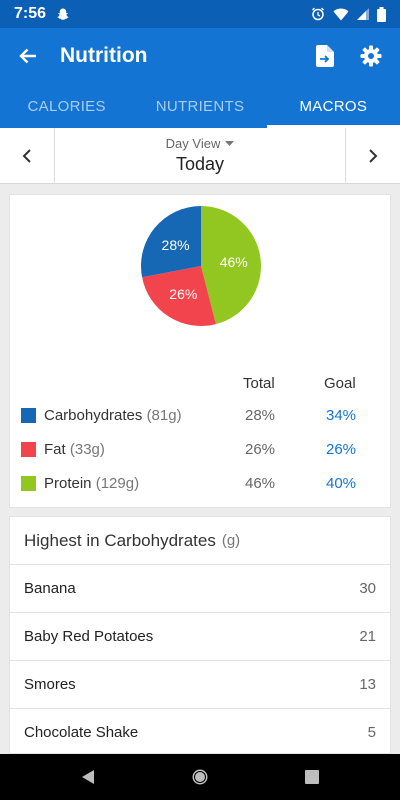 This screenshot has width=400, height=800. I want to click on pie-label-carbohydrates: 28%, so click(176, 245).